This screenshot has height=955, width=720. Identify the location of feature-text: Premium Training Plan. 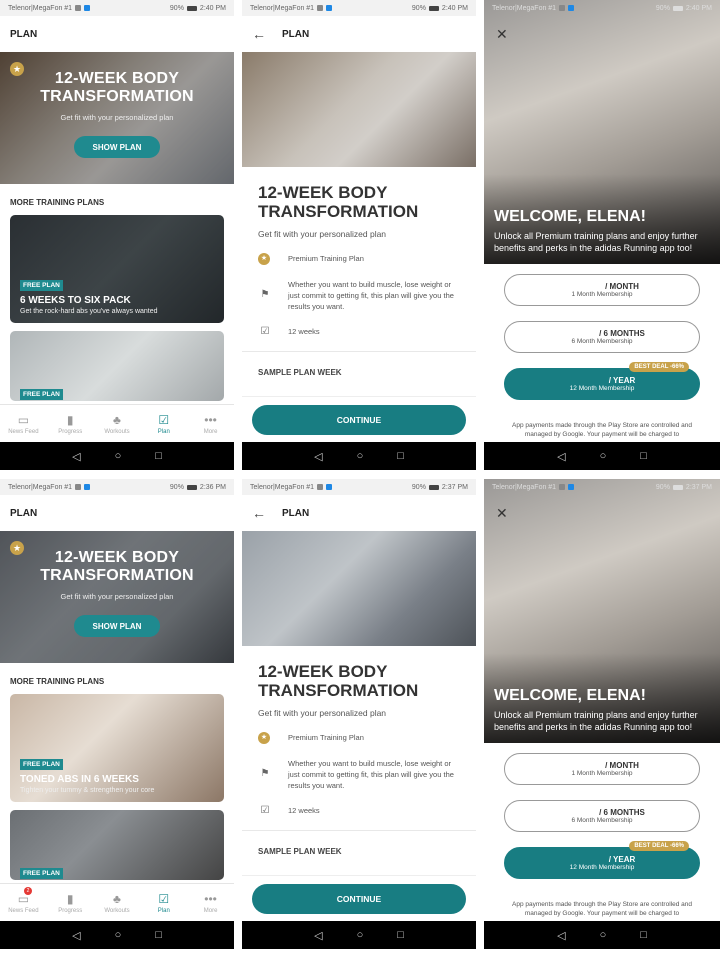
(326, 258).